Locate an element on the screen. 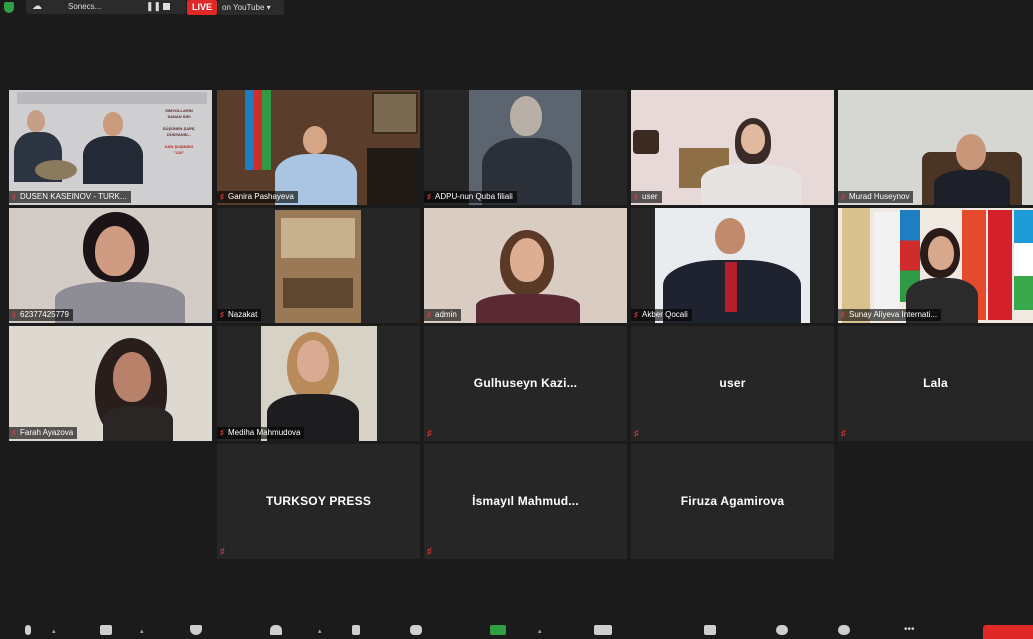 The image size is (1033, 639). lamp-image is located at coordinates (646, 142).